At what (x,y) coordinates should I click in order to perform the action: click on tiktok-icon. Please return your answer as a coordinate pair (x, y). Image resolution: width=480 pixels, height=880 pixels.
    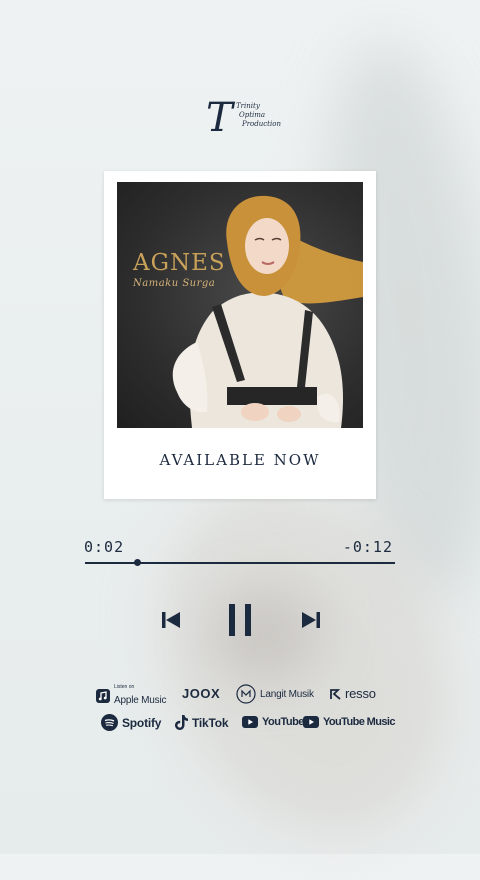
    Looking at the image, I should click on (181, 722).